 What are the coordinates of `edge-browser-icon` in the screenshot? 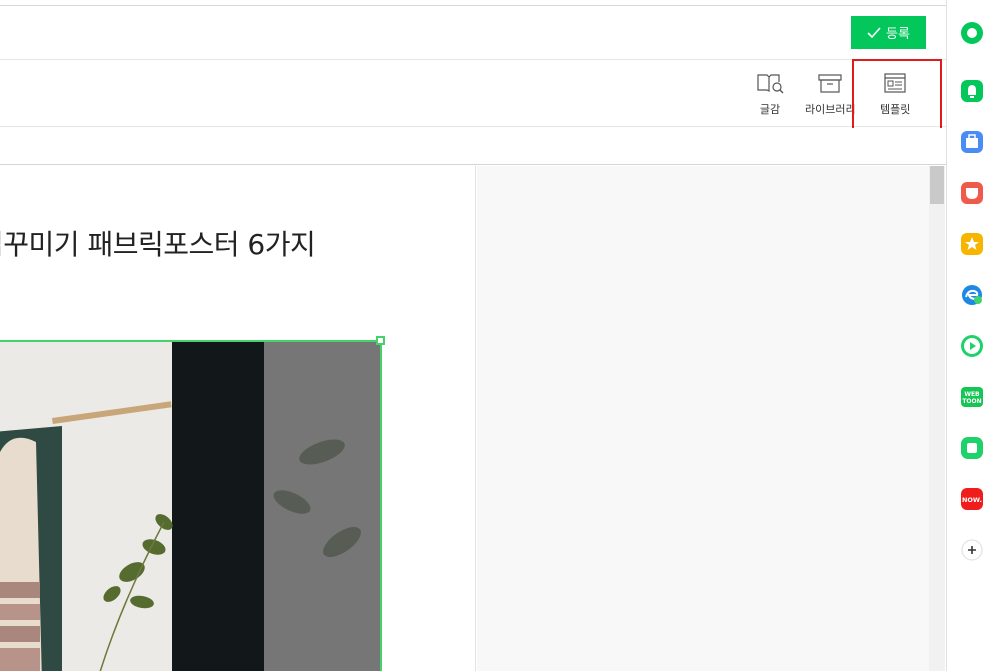 It's located at (972, 295).